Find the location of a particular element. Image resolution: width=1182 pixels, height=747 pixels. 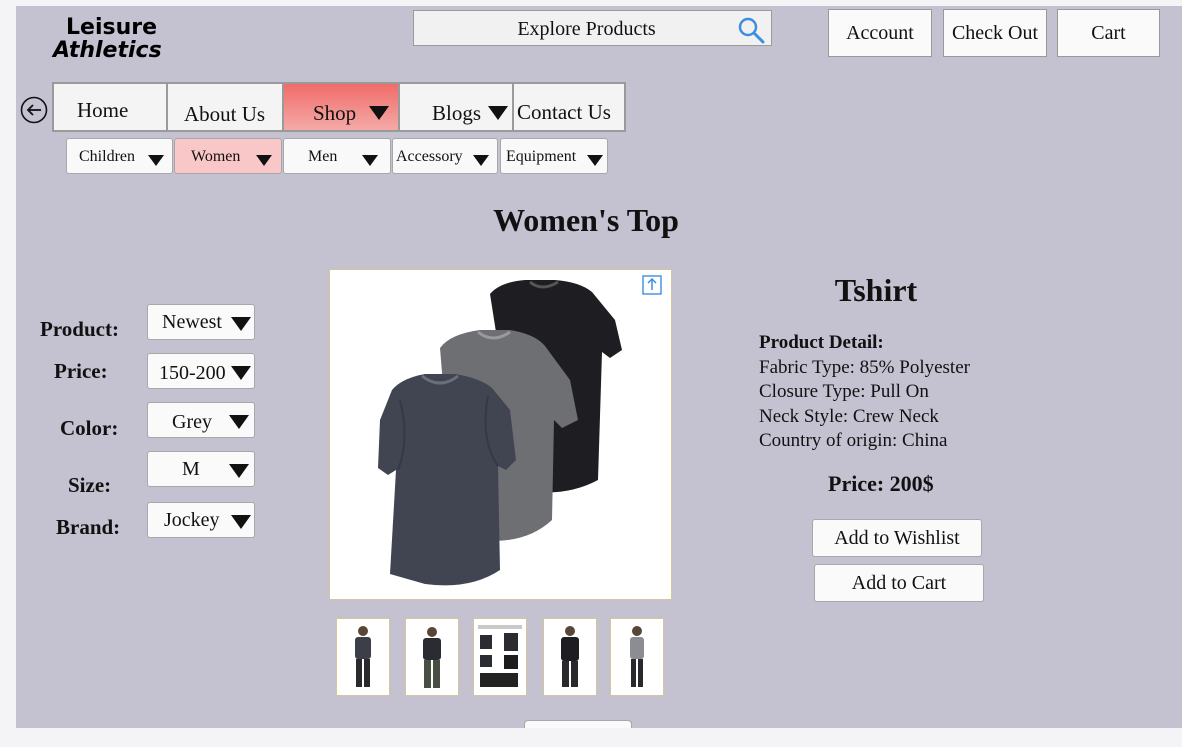

subnav-accessory: Accessory is located at coordinates (445, 156).